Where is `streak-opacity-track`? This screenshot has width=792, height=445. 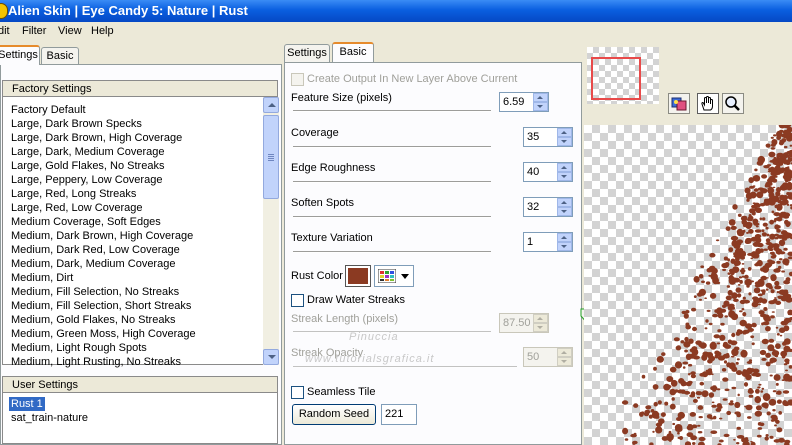 streak-opacity-track is located at coordinates (405, 367).